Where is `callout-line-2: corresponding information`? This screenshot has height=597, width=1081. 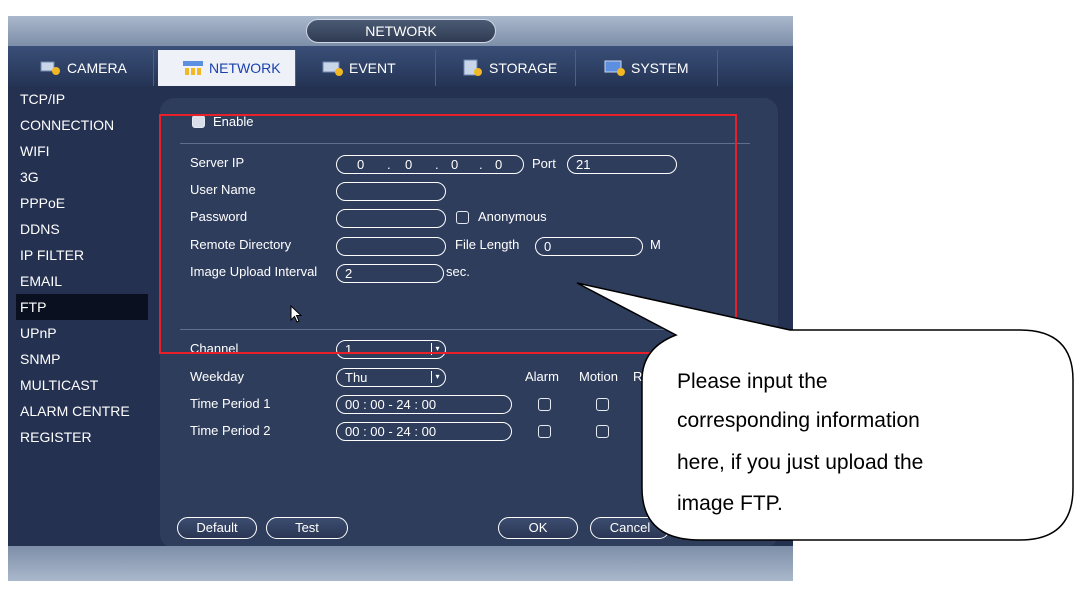 callout-line-2: corresponding information is located at coordinates (798, 420).